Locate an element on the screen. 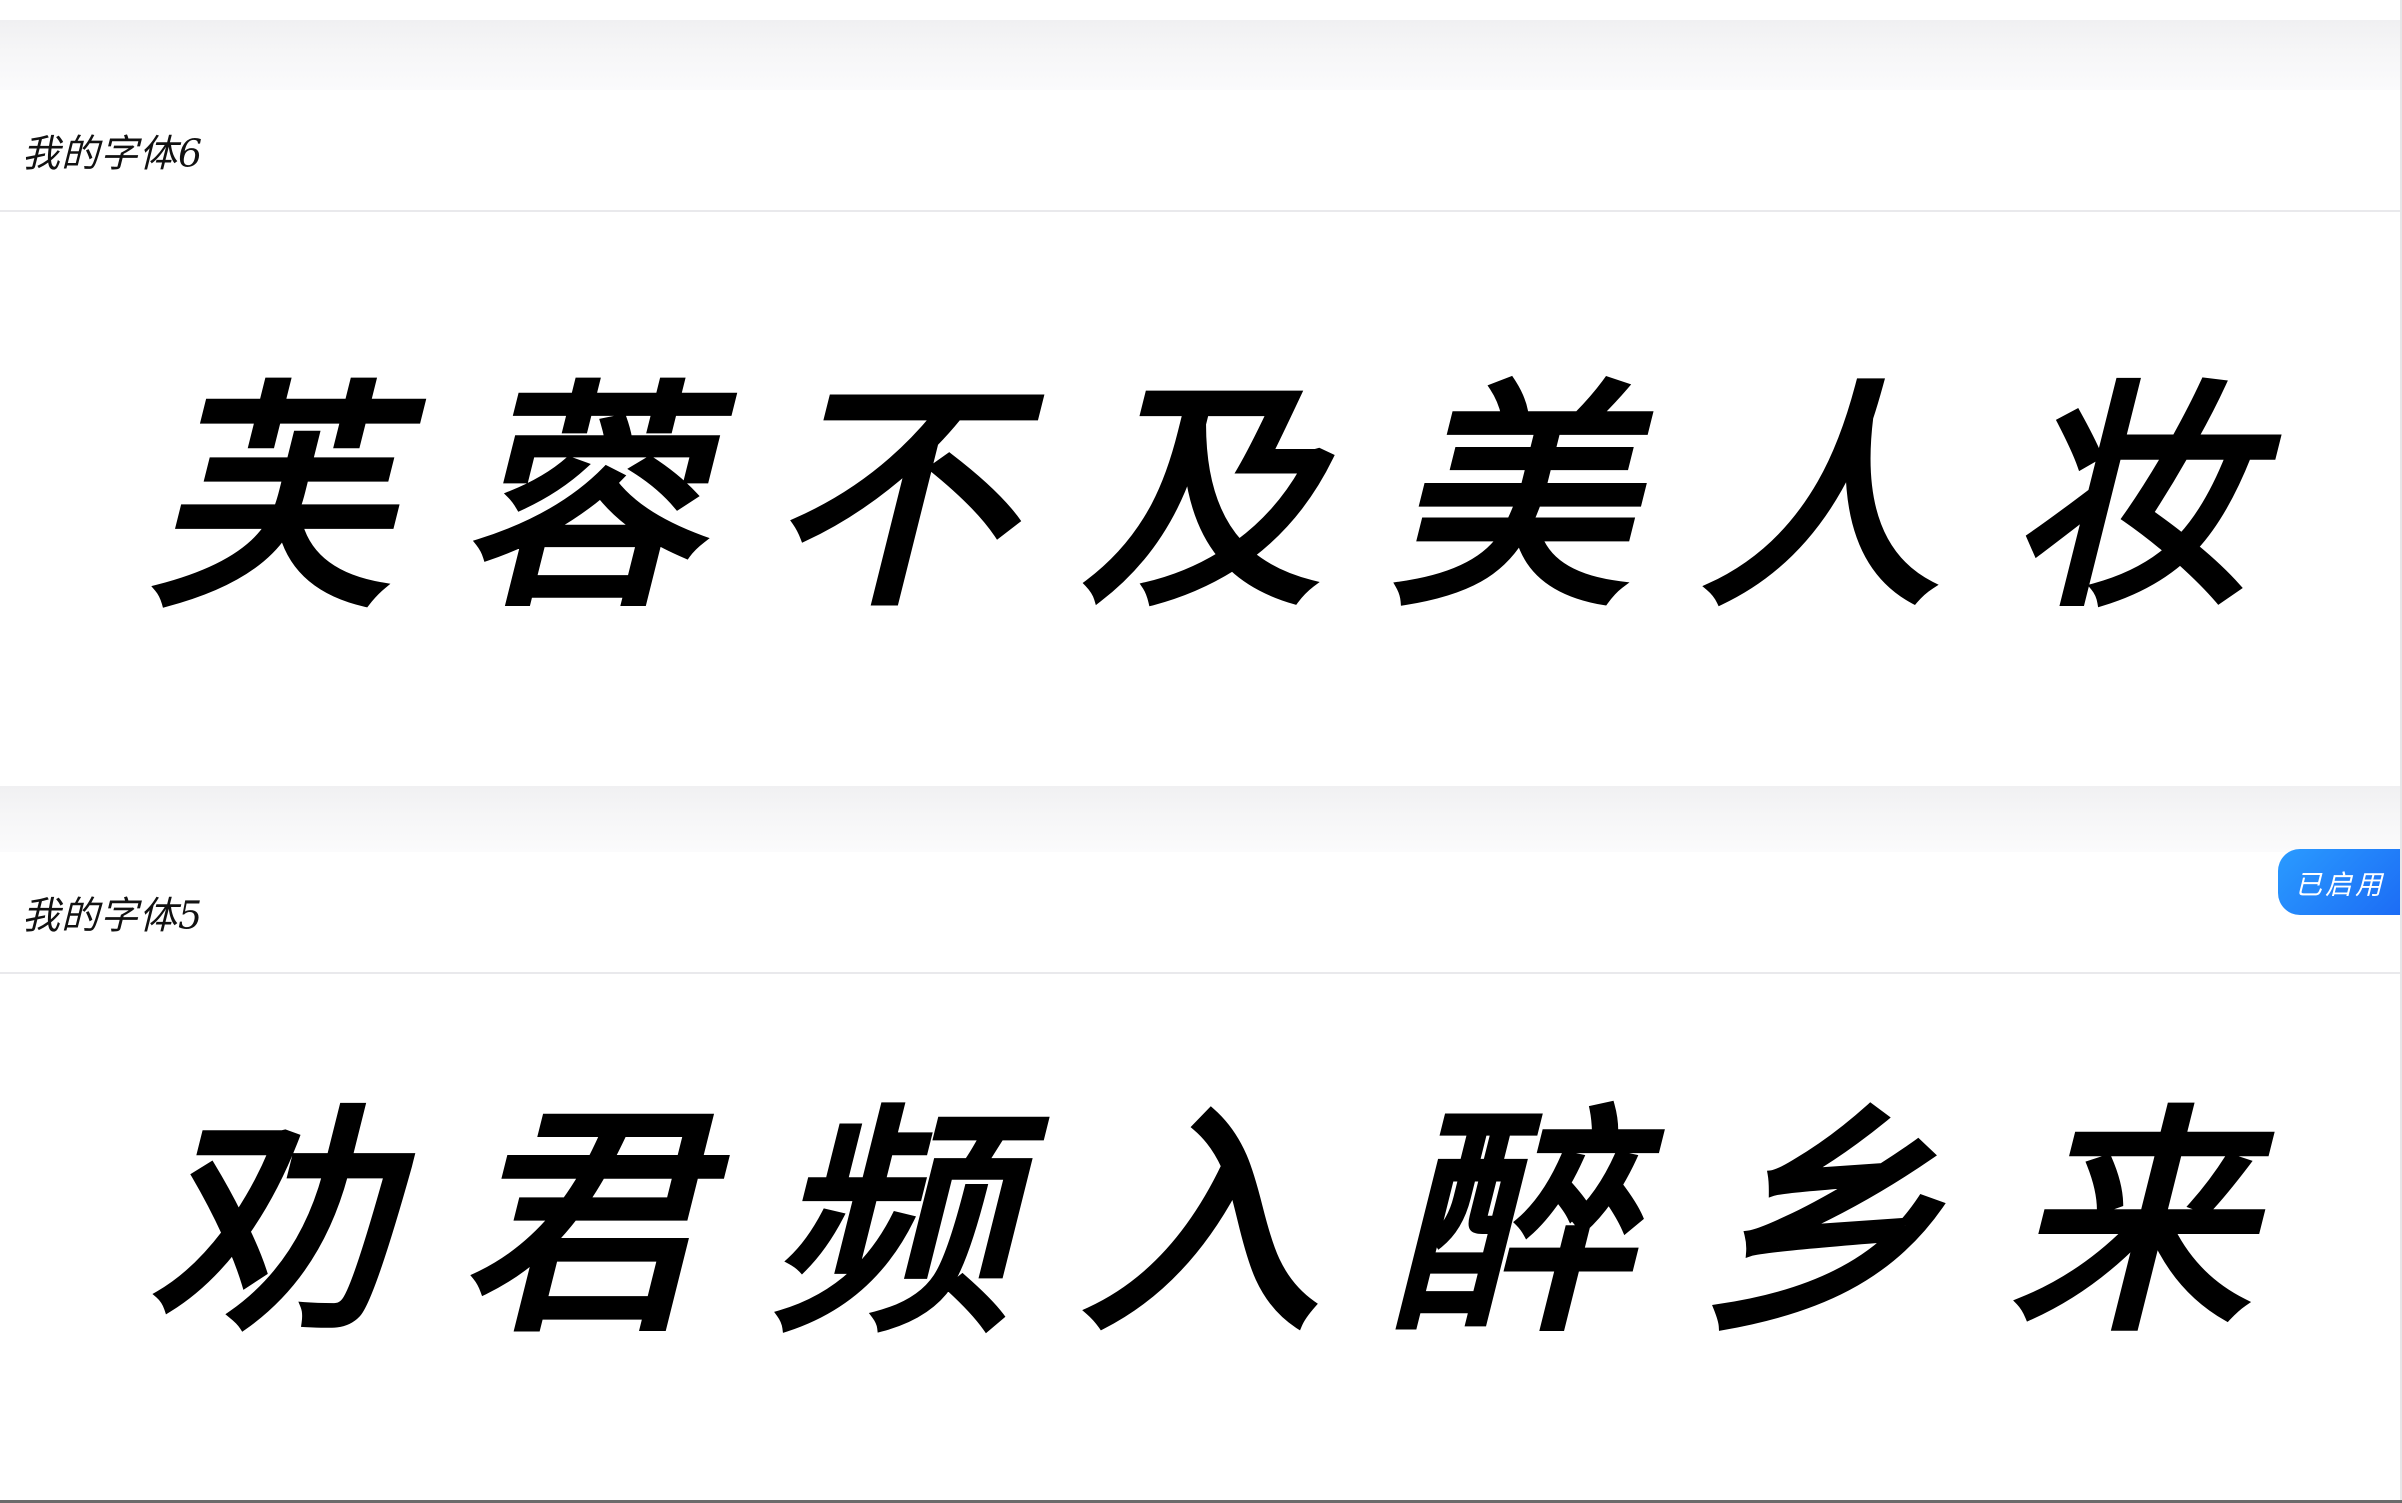 The height and width of the screenshot is (1503, 2402). list-gap-middle is located at coordinates (1201, 819).